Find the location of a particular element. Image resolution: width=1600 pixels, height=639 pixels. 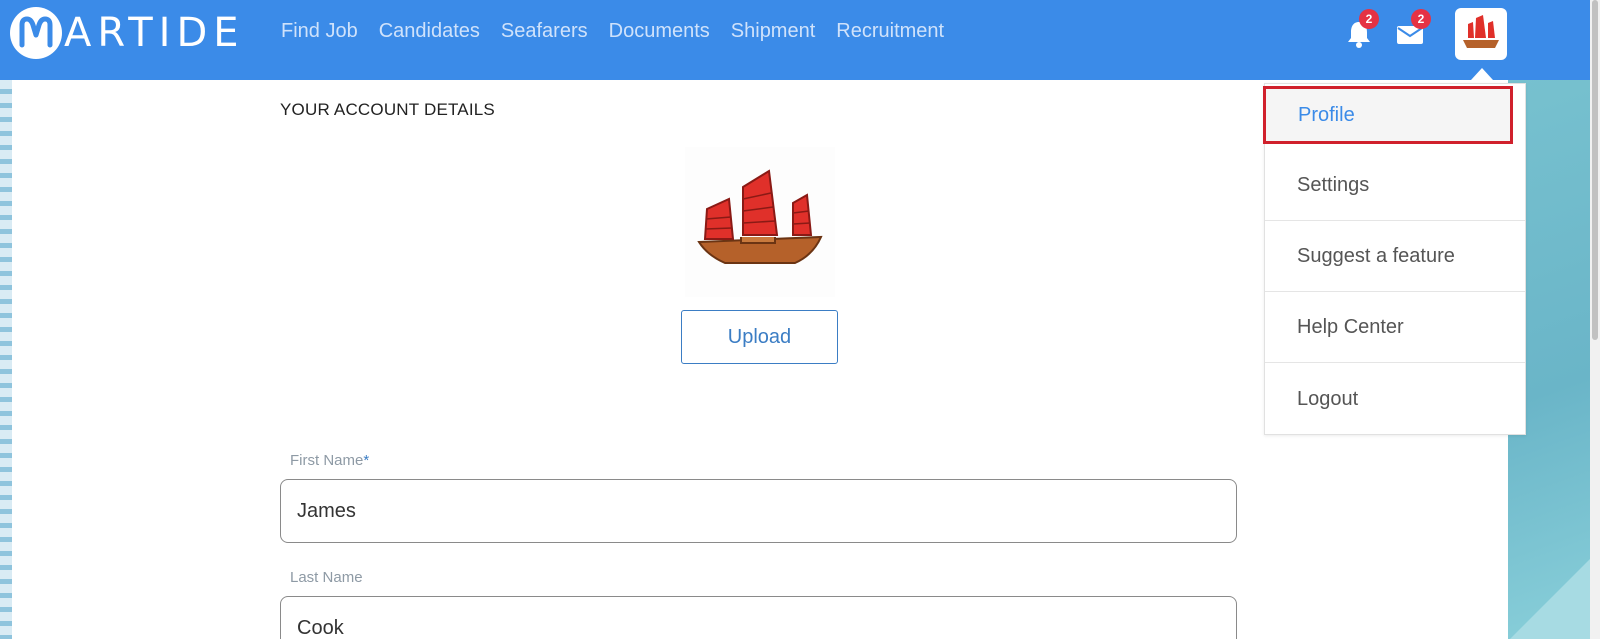

nav-find-job: Find Job is located at coordinates (319, 31).